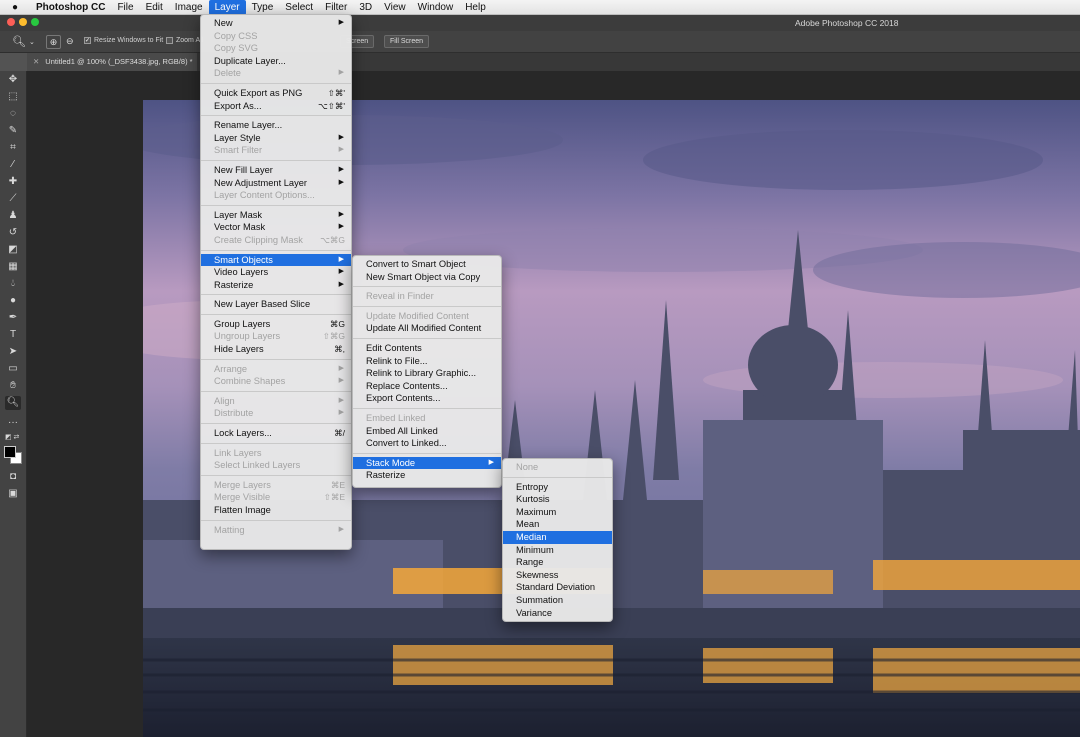 The image size is (1080, 737). I want to click on resize-windows-checkbox: ✓ Resize Windows to Fit, so click(123, 40).